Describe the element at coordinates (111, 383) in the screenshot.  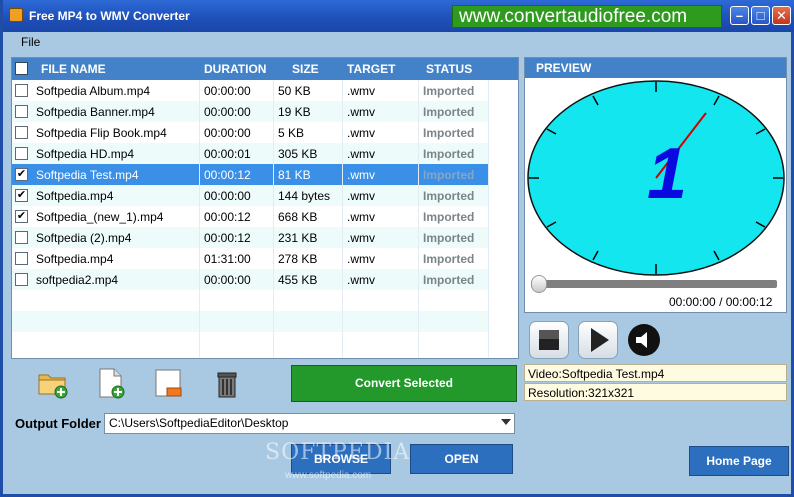
I see `file-add-icon` at that location.